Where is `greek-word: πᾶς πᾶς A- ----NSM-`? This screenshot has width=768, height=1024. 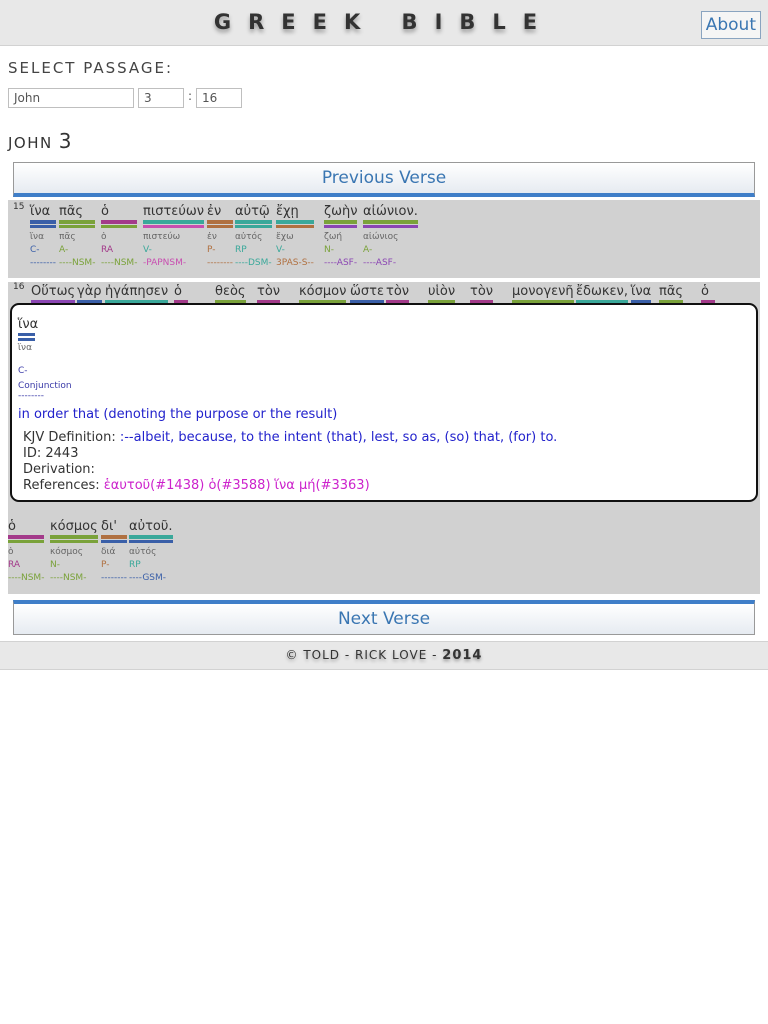
greek-word: πᾶς πᾶς A- ----NSM- is located at coordinates (77, 236).